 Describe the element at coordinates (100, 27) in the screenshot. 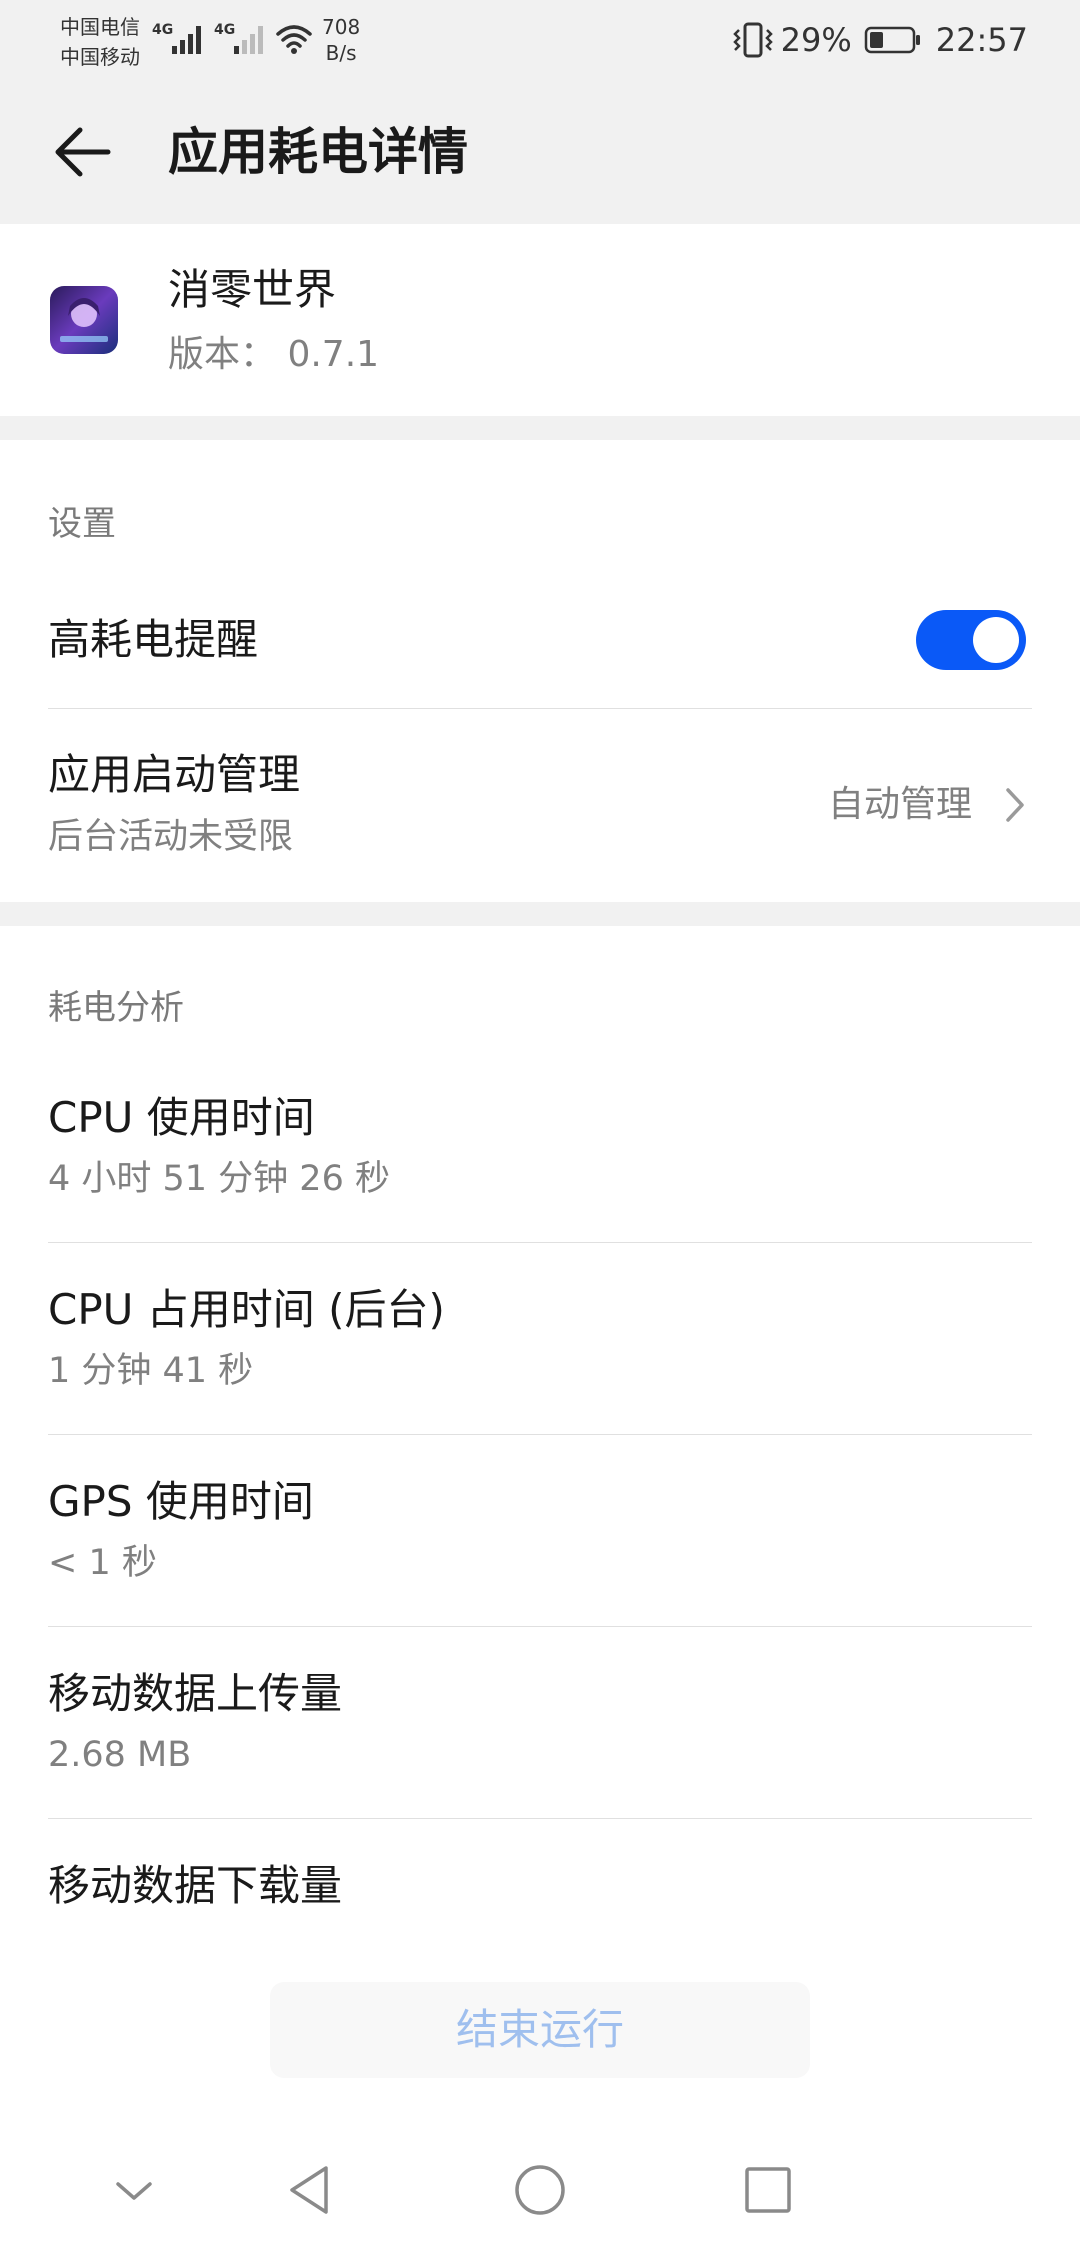

I see `carrier-1: 中国电信` at that location.